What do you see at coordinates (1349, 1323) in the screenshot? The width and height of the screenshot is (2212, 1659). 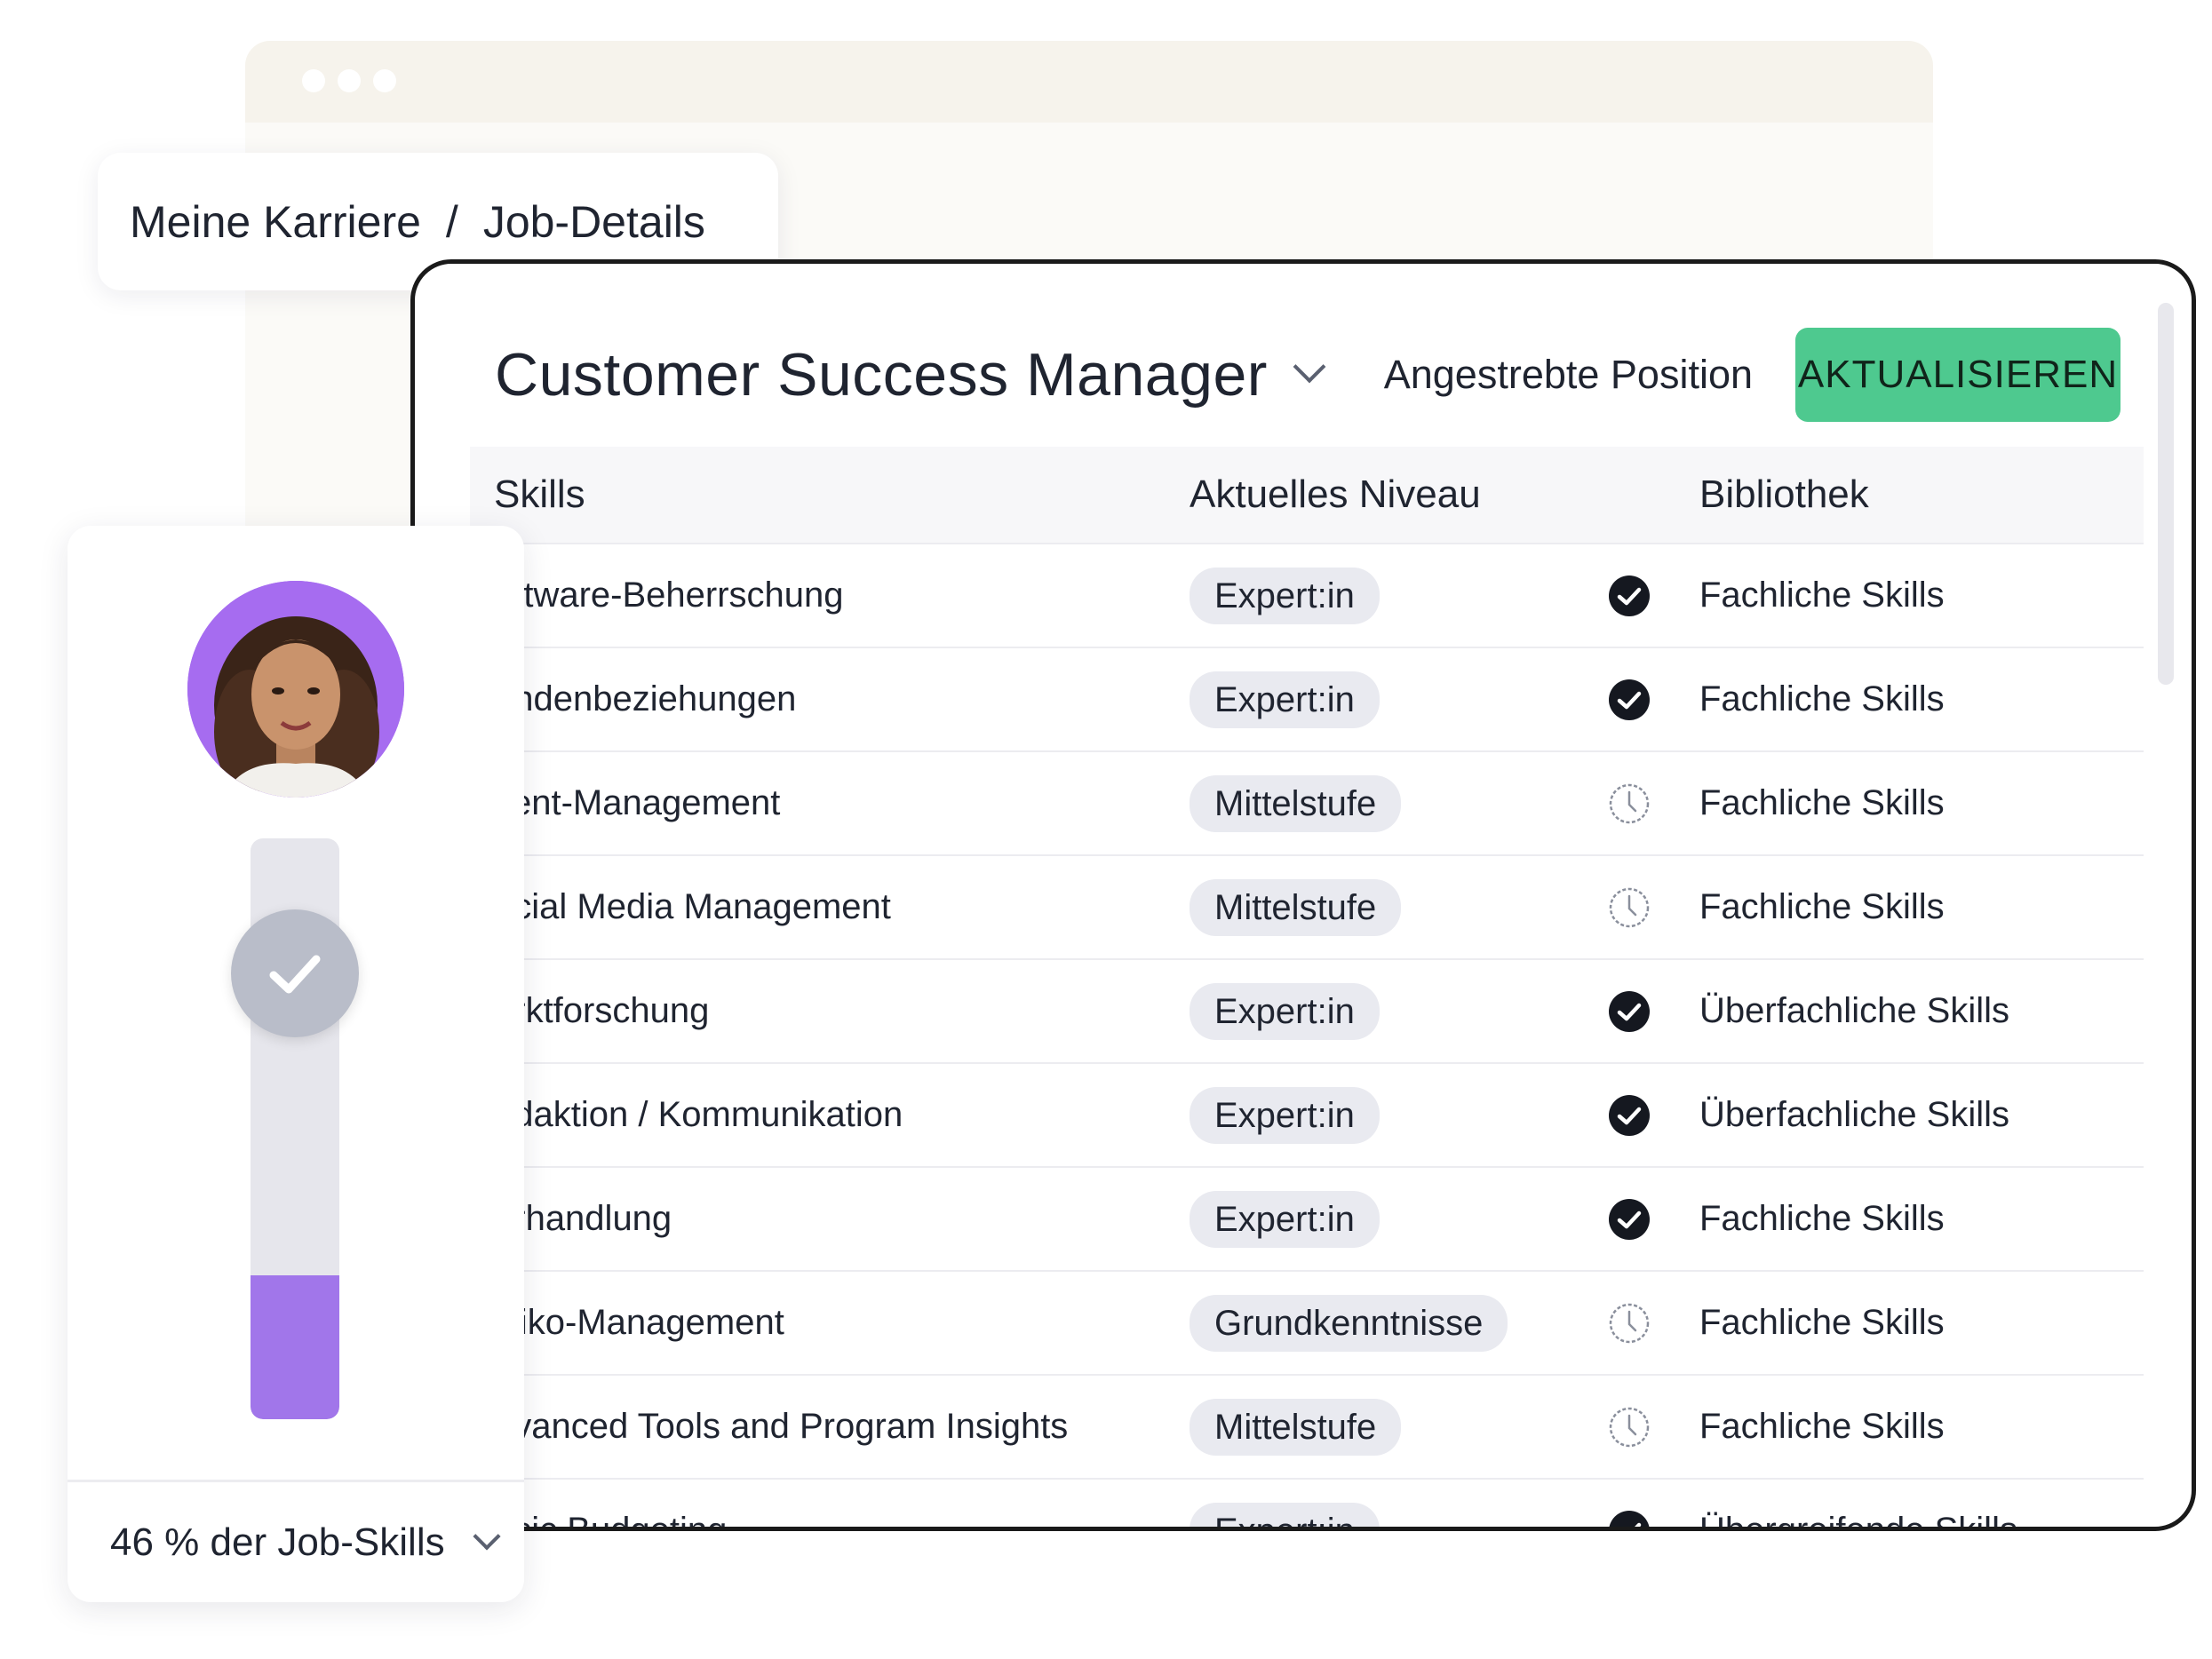 I see `level-badge: Grundkenntnisse` at bounding box center [1349, 1323].